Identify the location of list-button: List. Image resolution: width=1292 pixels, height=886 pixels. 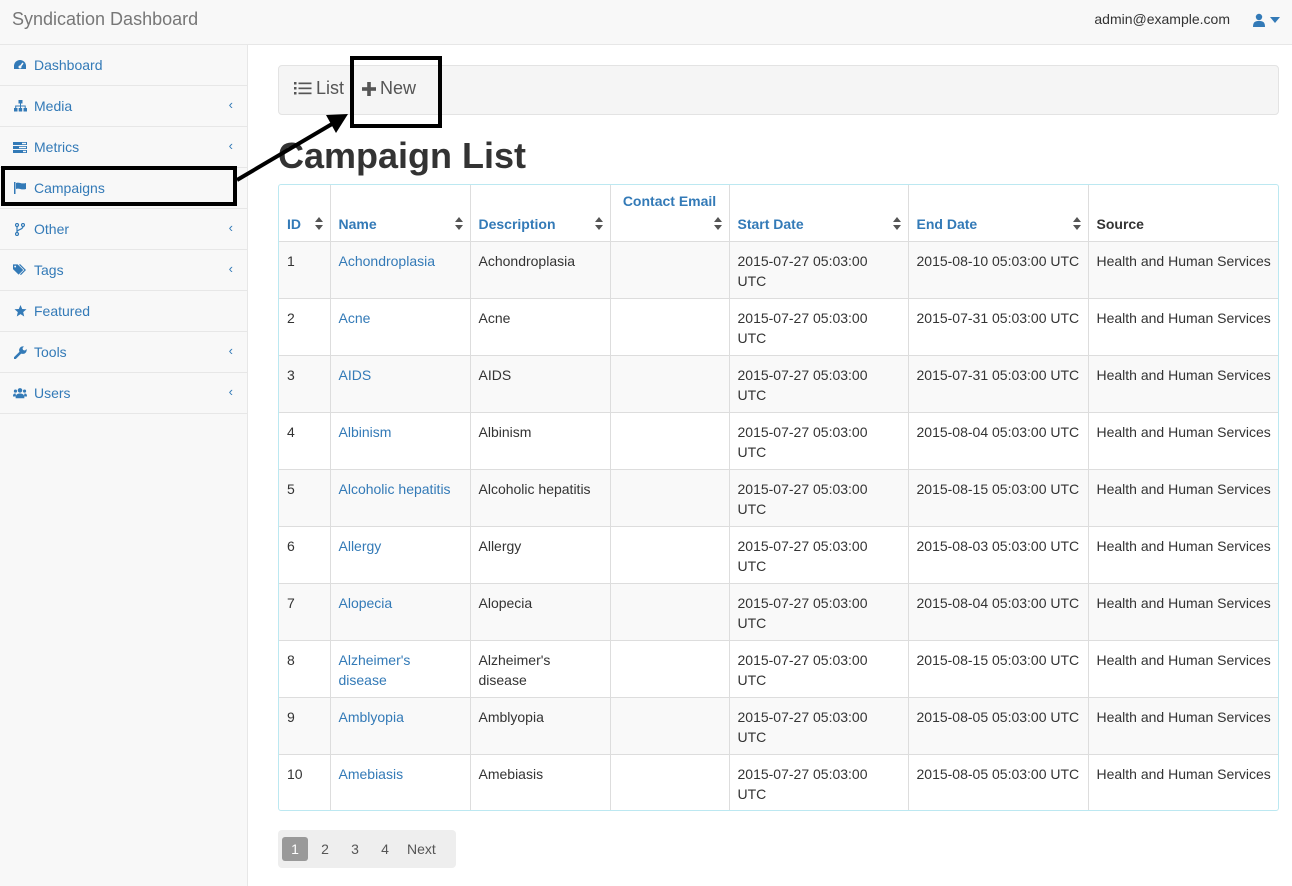
(319, 88).